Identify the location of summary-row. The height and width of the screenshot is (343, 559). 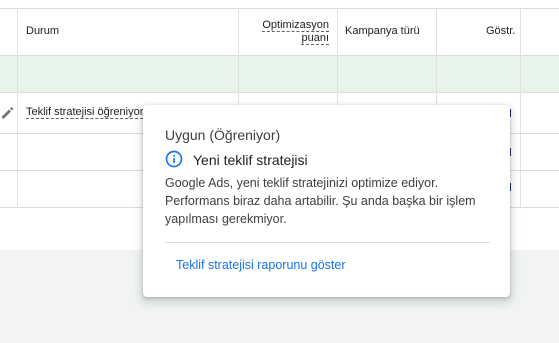
(279, 74).